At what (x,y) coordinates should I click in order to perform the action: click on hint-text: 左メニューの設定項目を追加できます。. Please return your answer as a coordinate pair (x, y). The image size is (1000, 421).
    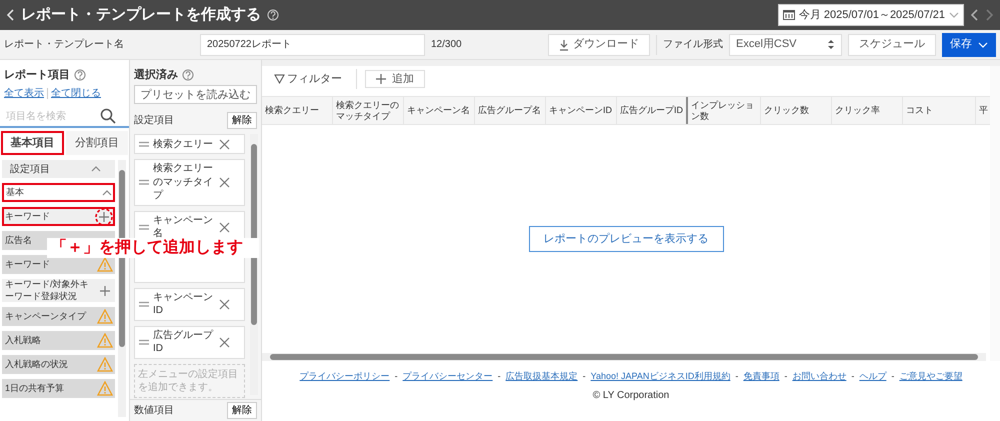
    Looking at the image, I should click on (189, 381).